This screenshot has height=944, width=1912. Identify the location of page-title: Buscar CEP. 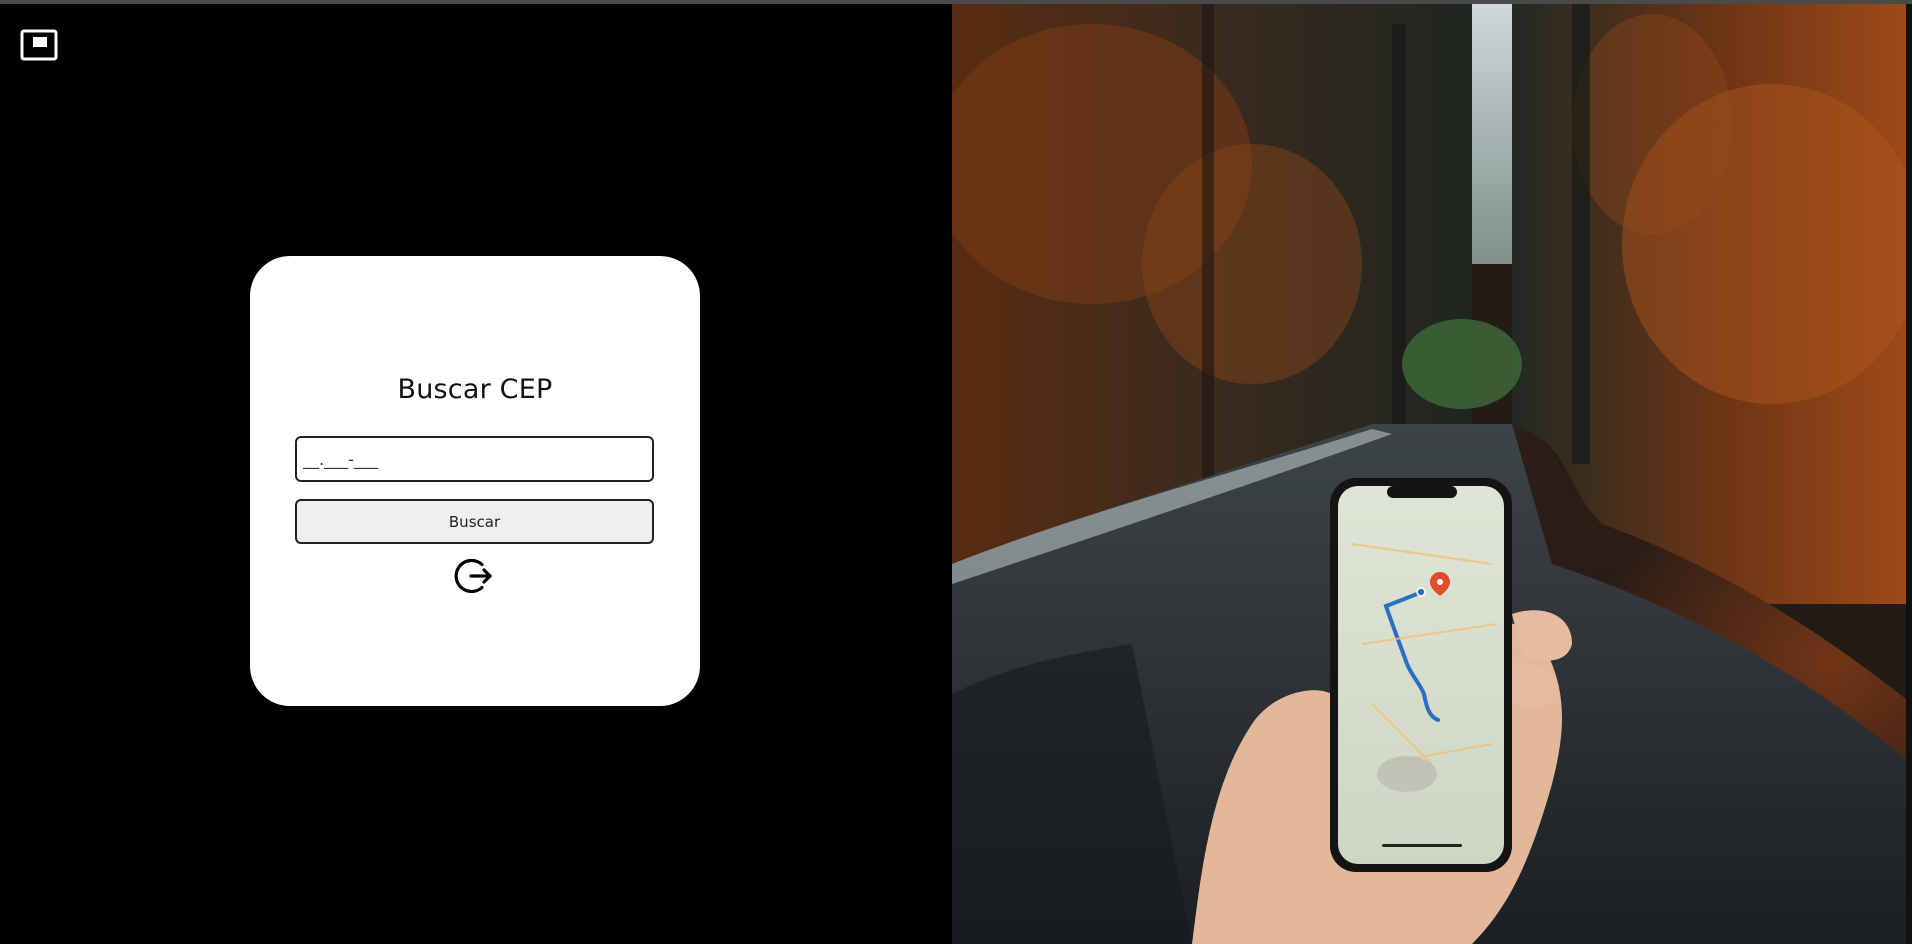
(475, 389).